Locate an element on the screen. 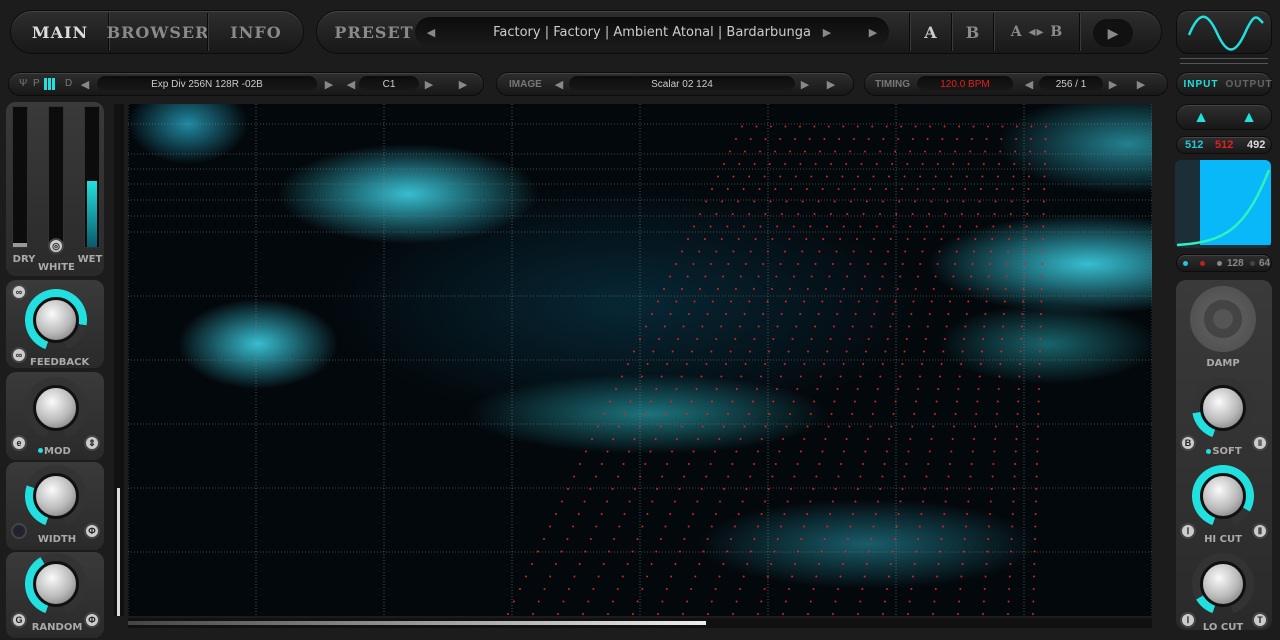 The image size is (1280, 640). mod-label: MOD is located at coordinates (57, 451).